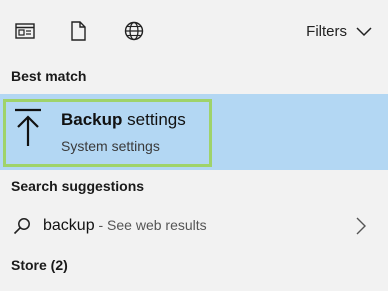  I want to click on section-heading-search-suggestions: Search suggestions, so click(78, 186).